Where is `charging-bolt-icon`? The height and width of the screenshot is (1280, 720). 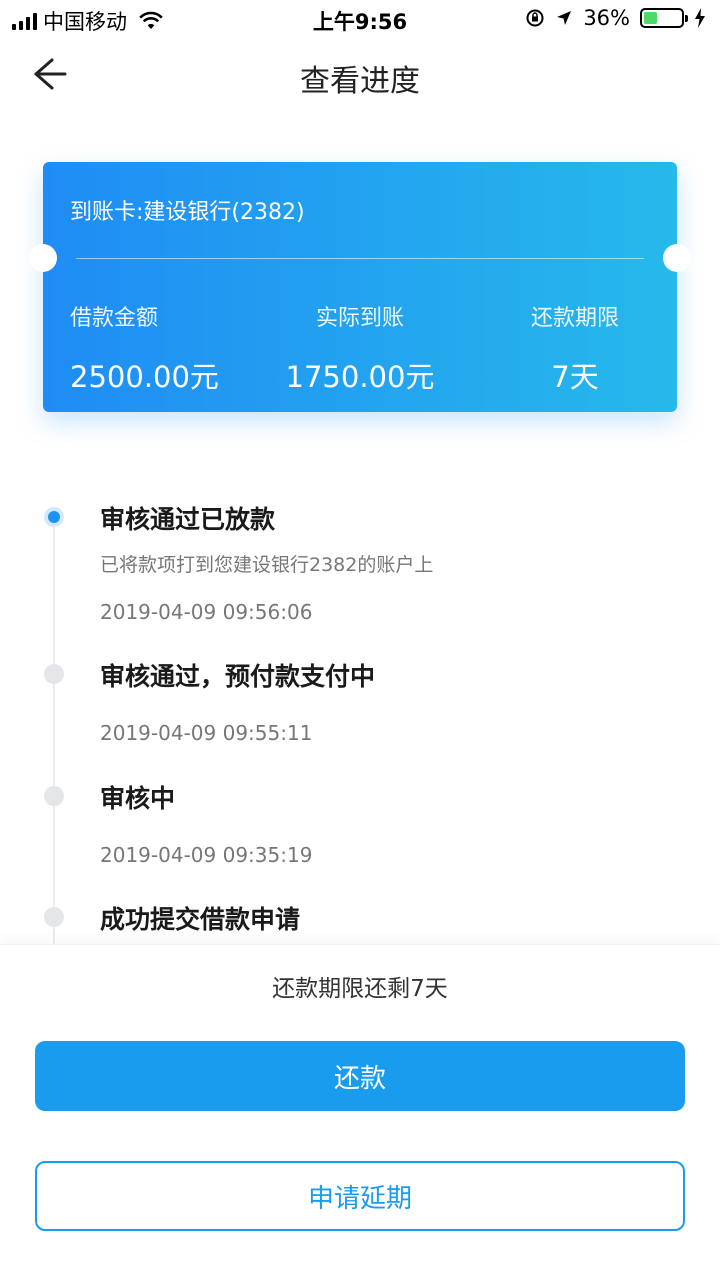
charging-bolt-icon is located at coordinates (700, 18).